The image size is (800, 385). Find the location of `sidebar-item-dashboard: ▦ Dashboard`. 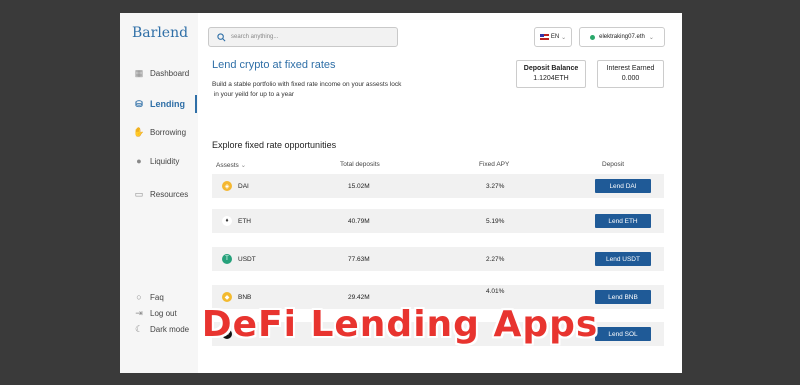

sidebar-item-dashboard: ▦ Dashboard is located at coordinates (161, 73).